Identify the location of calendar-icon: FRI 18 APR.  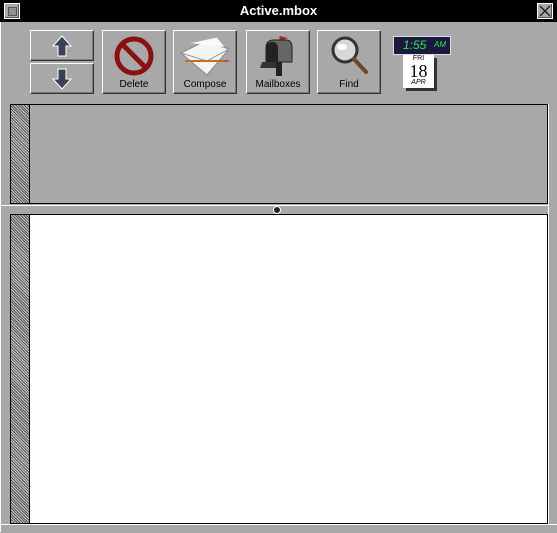
(418, 71).